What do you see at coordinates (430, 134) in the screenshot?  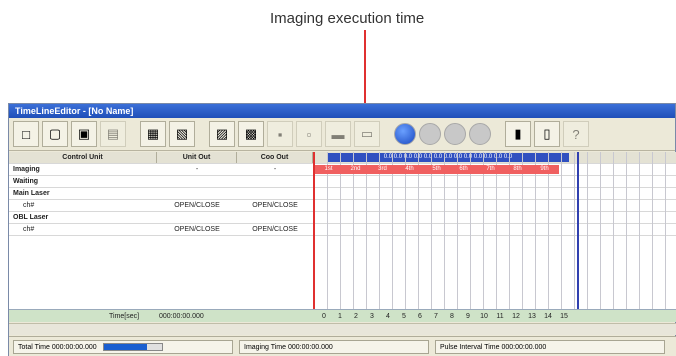 I see `stop-icon` at bounding box center [430, 134].